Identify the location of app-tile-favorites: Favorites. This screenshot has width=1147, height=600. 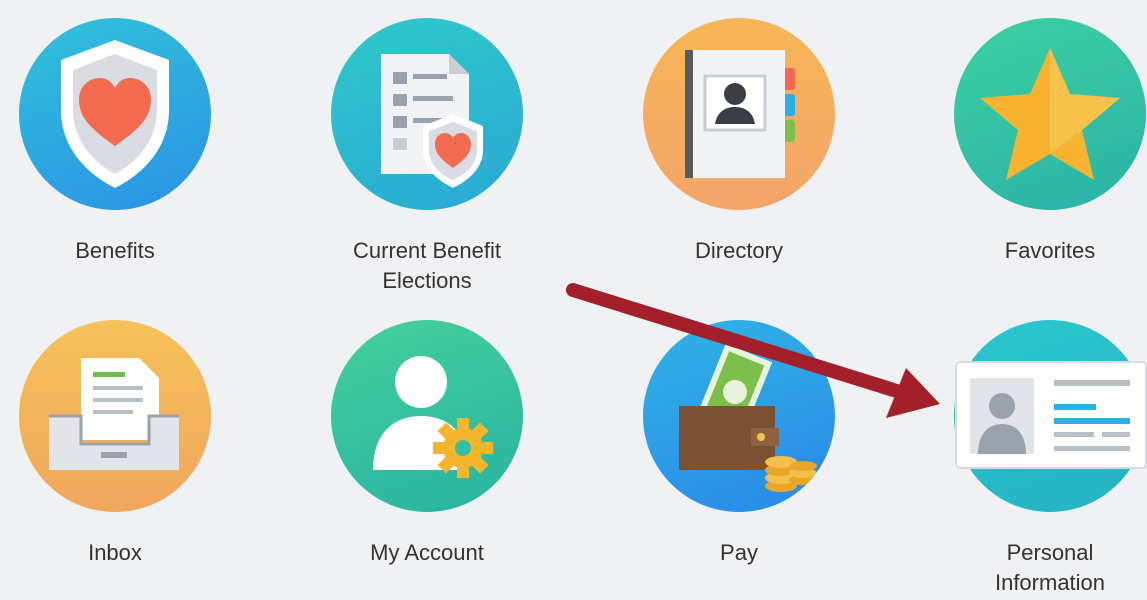
(1038, 148).